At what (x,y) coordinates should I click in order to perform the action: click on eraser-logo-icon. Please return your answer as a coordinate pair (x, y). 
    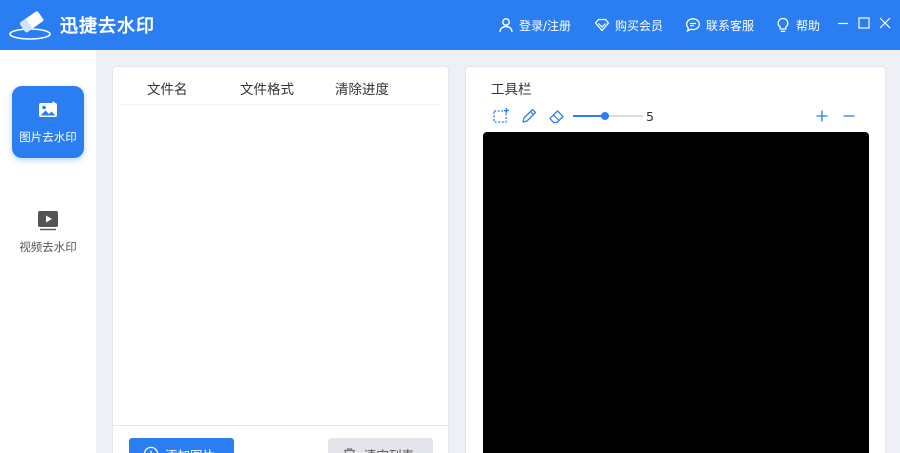
    Looking at the image, I should click on (30, 25).